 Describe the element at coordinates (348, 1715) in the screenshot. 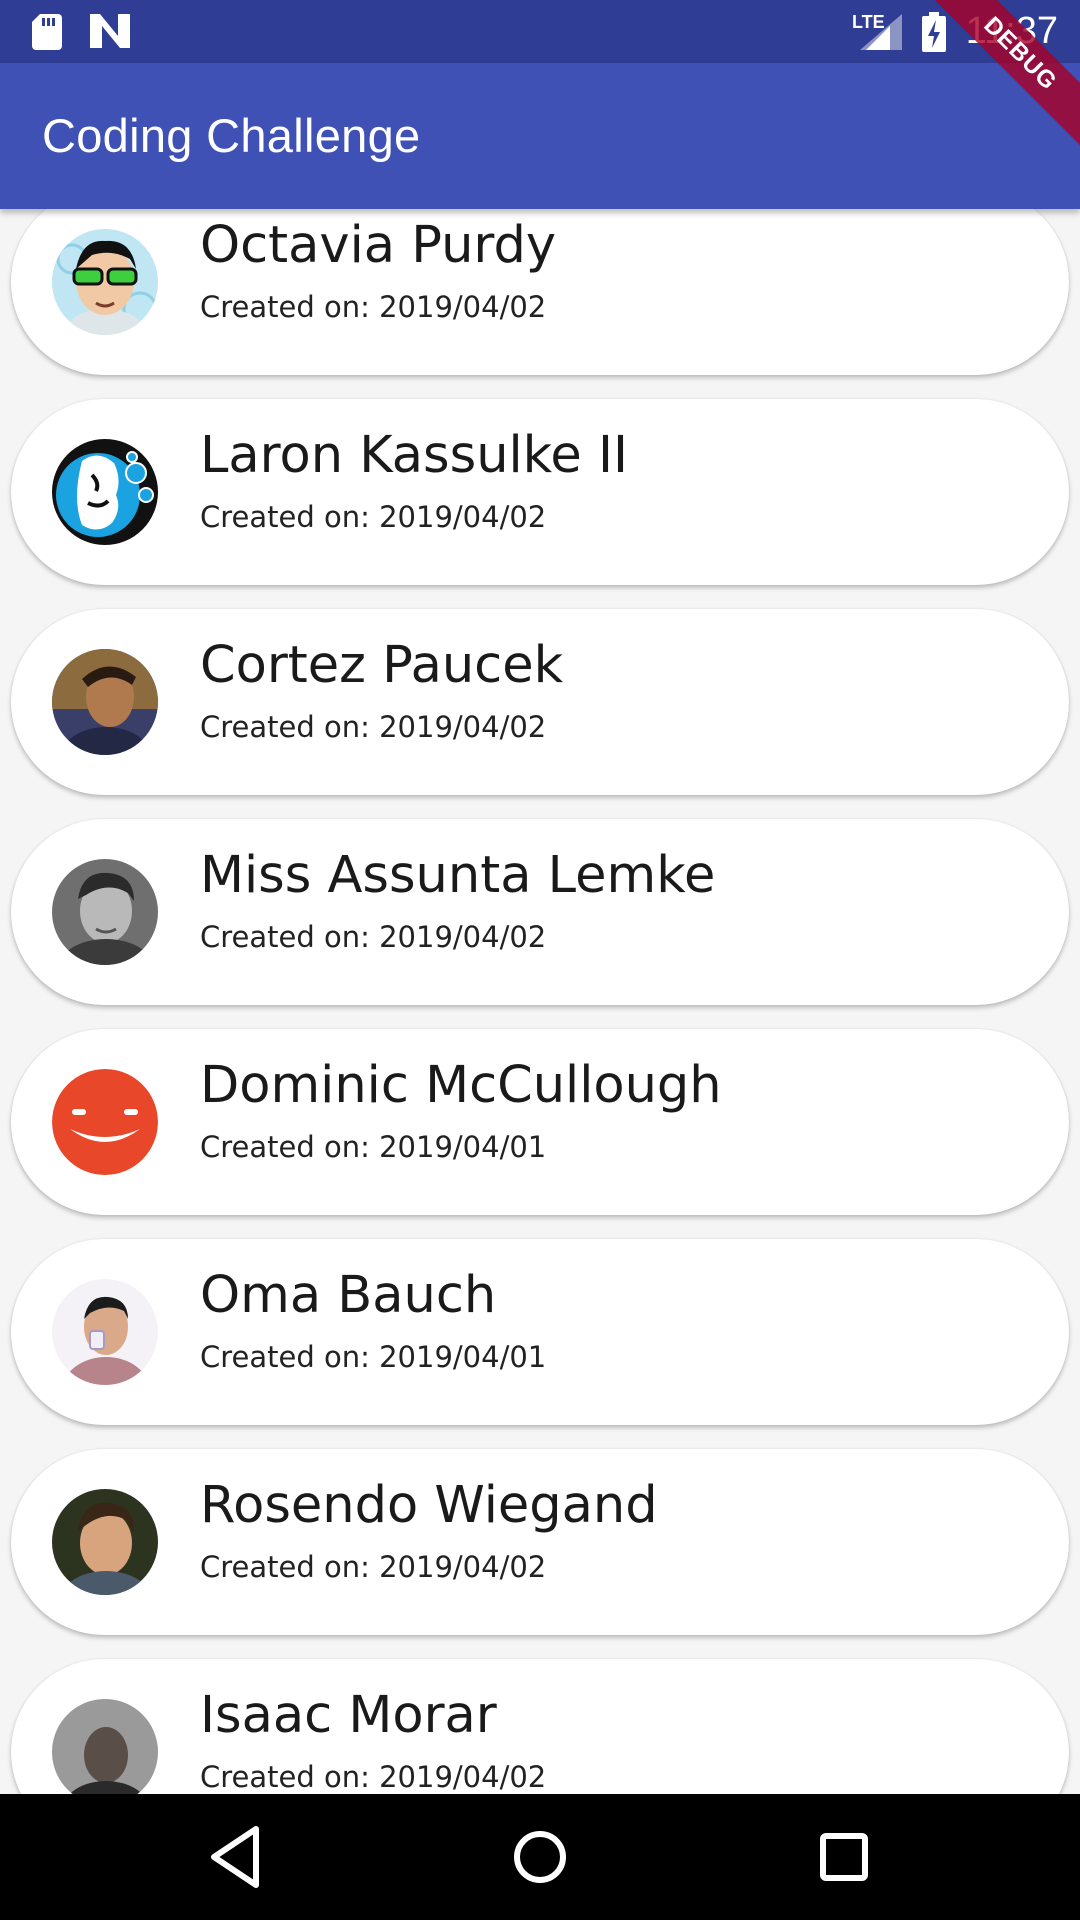

I see `user-name: Isaac Morar` at that location.